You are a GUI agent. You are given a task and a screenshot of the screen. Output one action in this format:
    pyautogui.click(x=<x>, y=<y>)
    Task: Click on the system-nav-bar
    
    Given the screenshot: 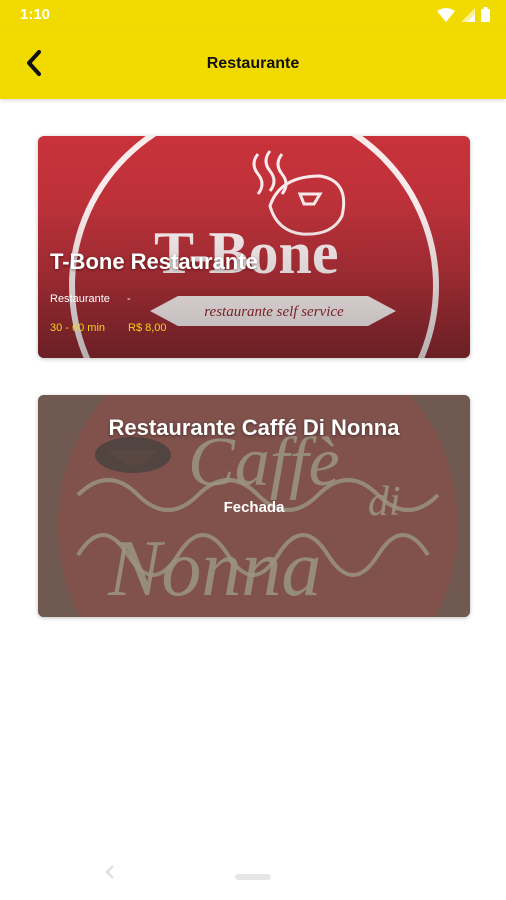 What is the action you would take?
    pyautogui.click(x=253, y=875)
    